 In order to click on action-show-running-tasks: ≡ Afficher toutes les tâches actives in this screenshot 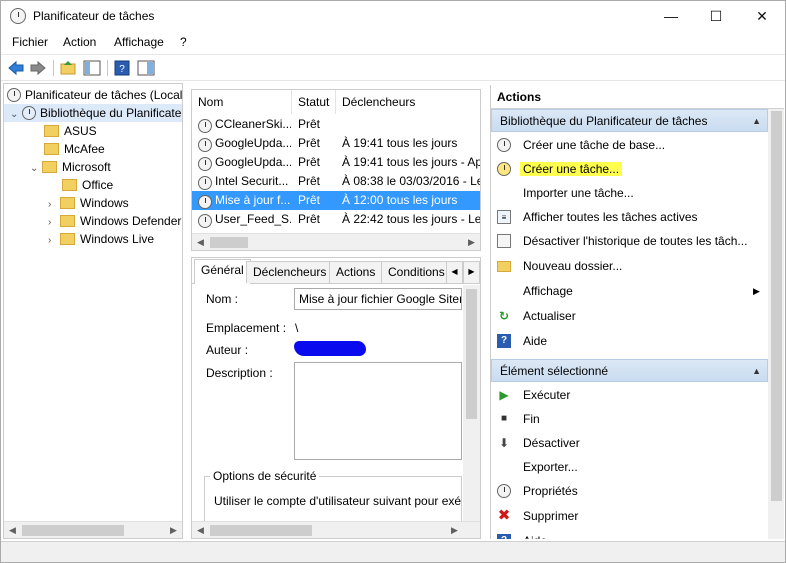, I will do `click(629, 217)`.